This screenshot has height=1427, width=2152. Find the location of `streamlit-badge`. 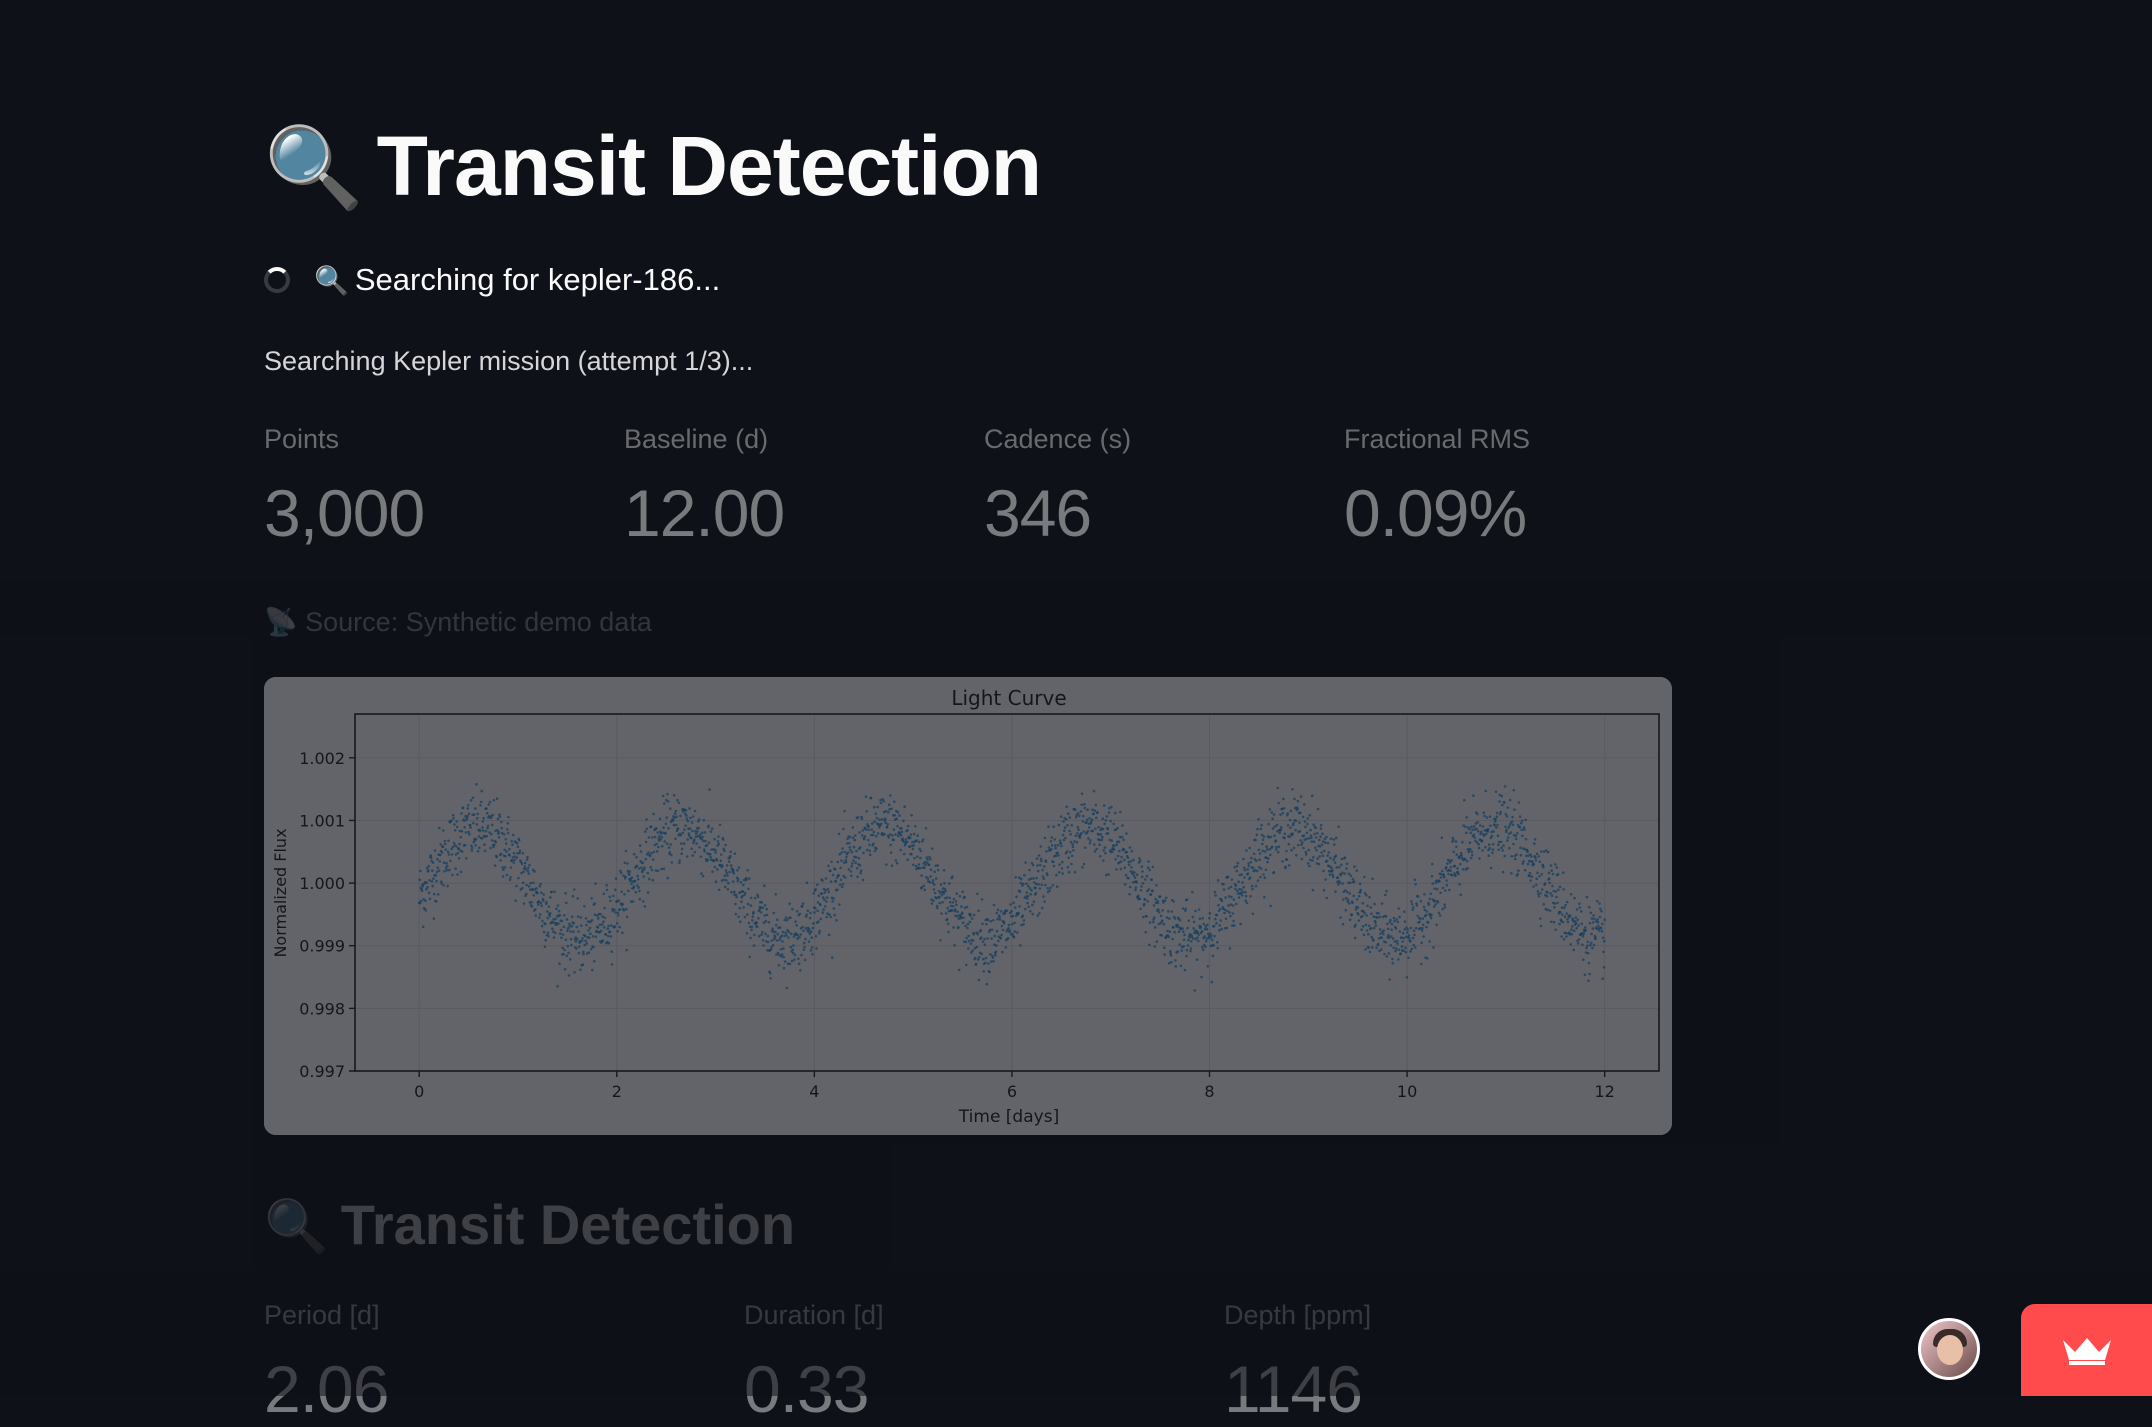

streamlit-badge is located at coordinates (2086, 1350).